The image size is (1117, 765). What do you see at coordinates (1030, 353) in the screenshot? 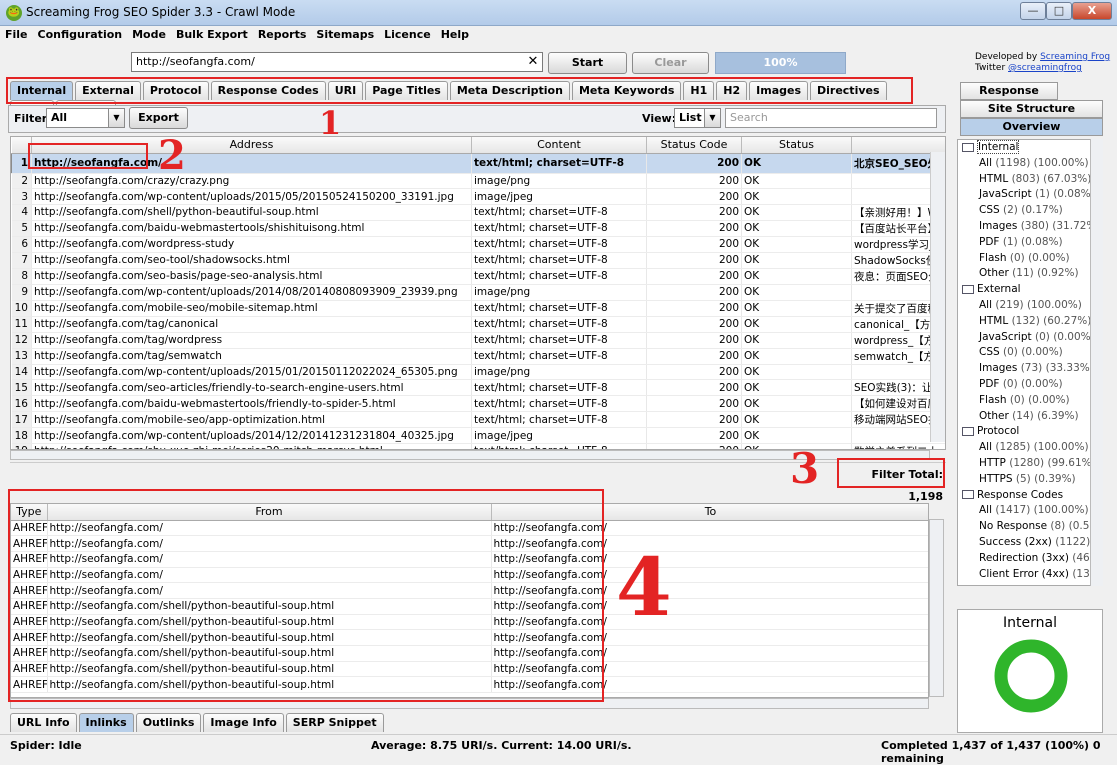
I see `tree-item: CSS (0) (0.00%)` at bounding box center [1030, 353].